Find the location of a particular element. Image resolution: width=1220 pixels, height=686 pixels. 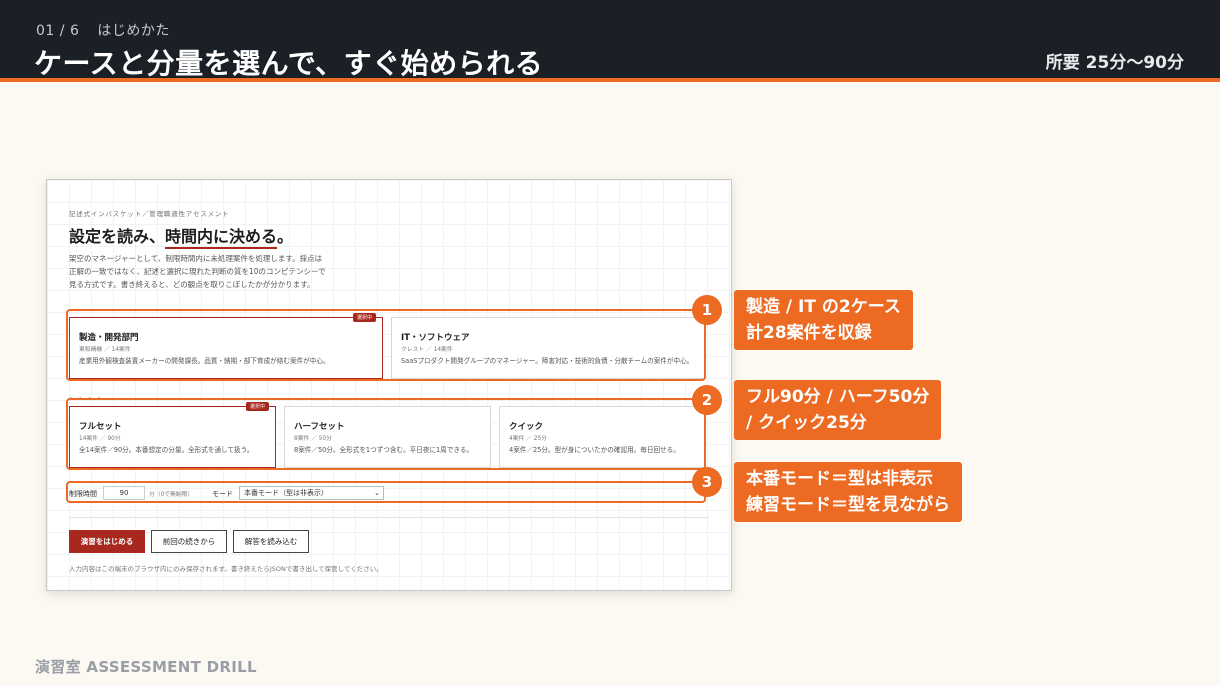

highlight-box-volumes is located at coordinates (386, 434).